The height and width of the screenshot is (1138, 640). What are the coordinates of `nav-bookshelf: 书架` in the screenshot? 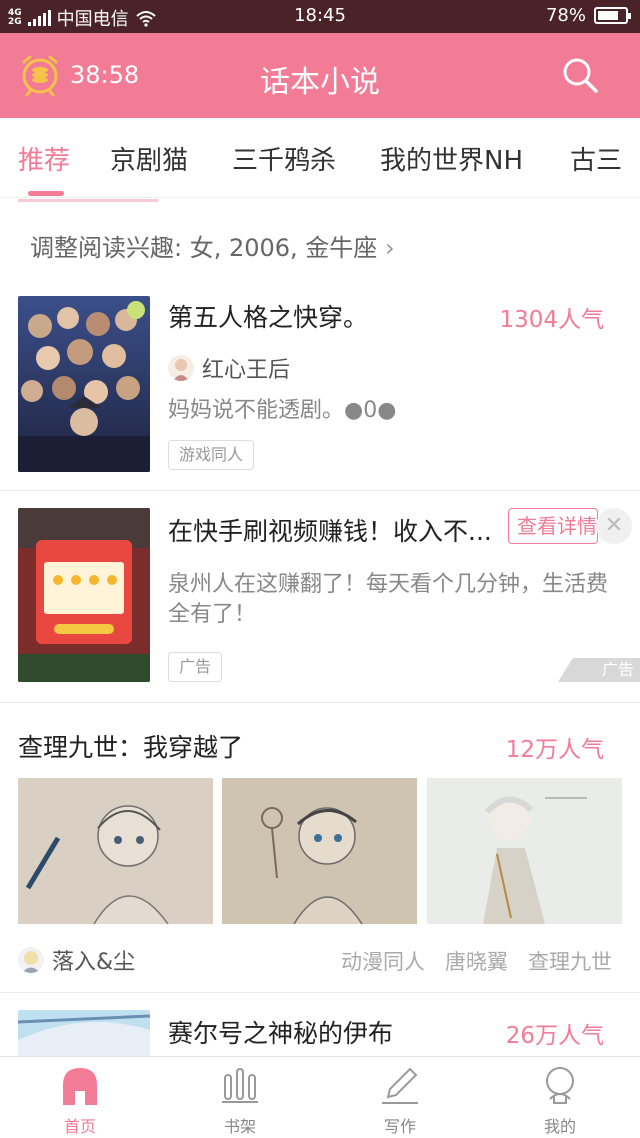 It's located at (240, 1097).